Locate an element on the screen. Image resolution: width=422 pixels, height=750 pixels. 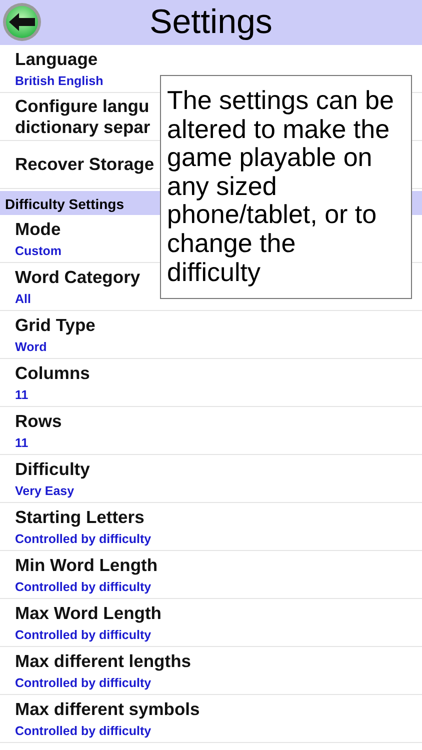
setting-value: All is located at coordinates (23, 299).